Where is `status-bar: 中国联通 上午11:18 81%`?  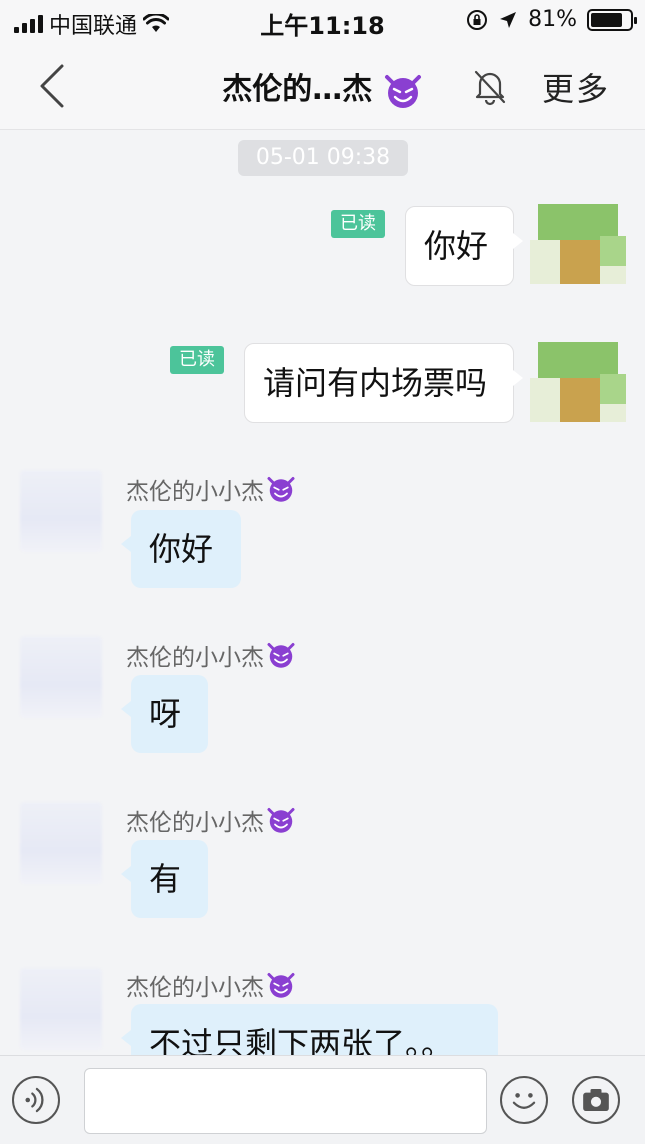
status-bar: 中国联通 上午11:18 81% is located at coordinates (322, 21).